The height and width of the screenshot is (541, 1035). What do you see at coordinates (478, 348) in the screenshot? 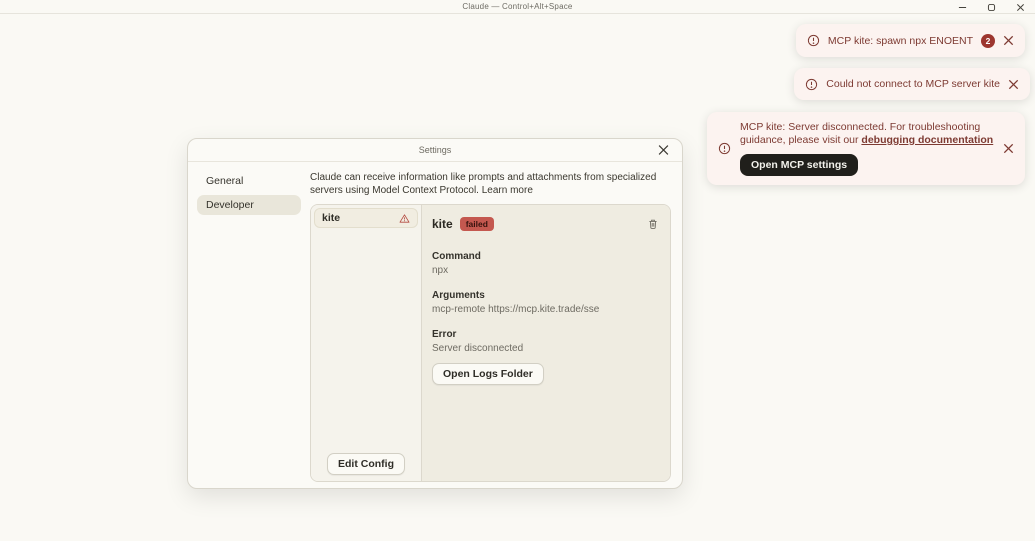
I see `error-value: Server disconnected` at bounding box center [478, 348].